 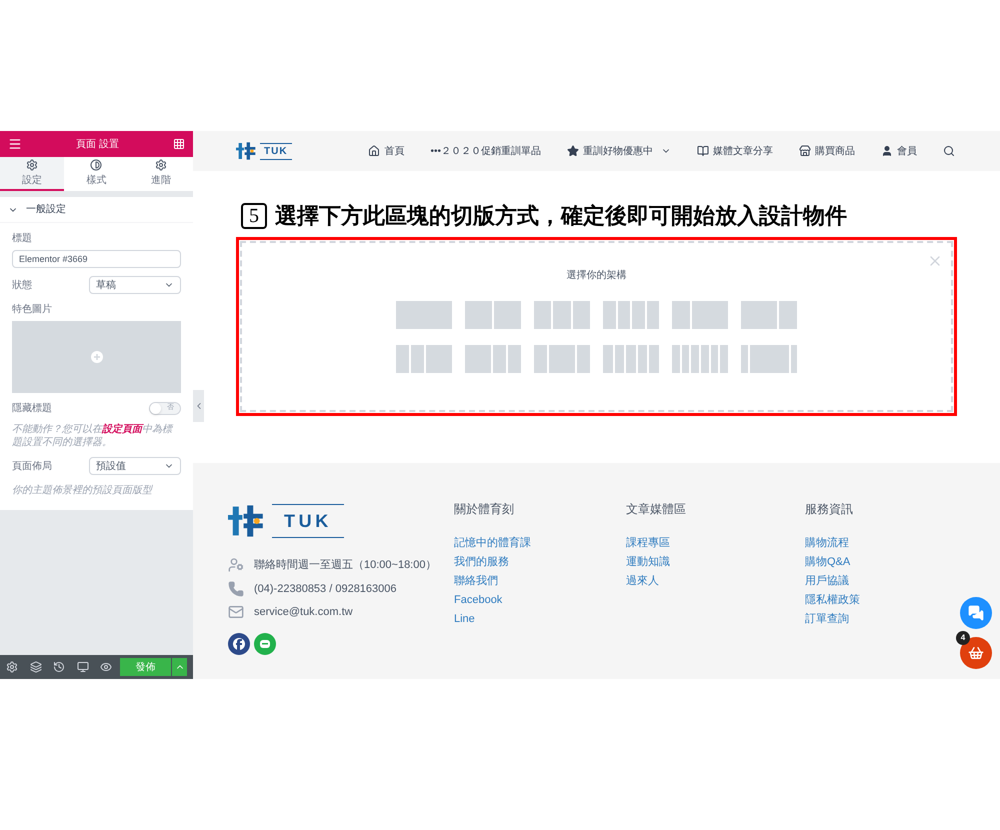 What do you see at coordinates (386, 151) in the screenshot?
I see `nav-link: 首頁` at bounding box center [386, 151].